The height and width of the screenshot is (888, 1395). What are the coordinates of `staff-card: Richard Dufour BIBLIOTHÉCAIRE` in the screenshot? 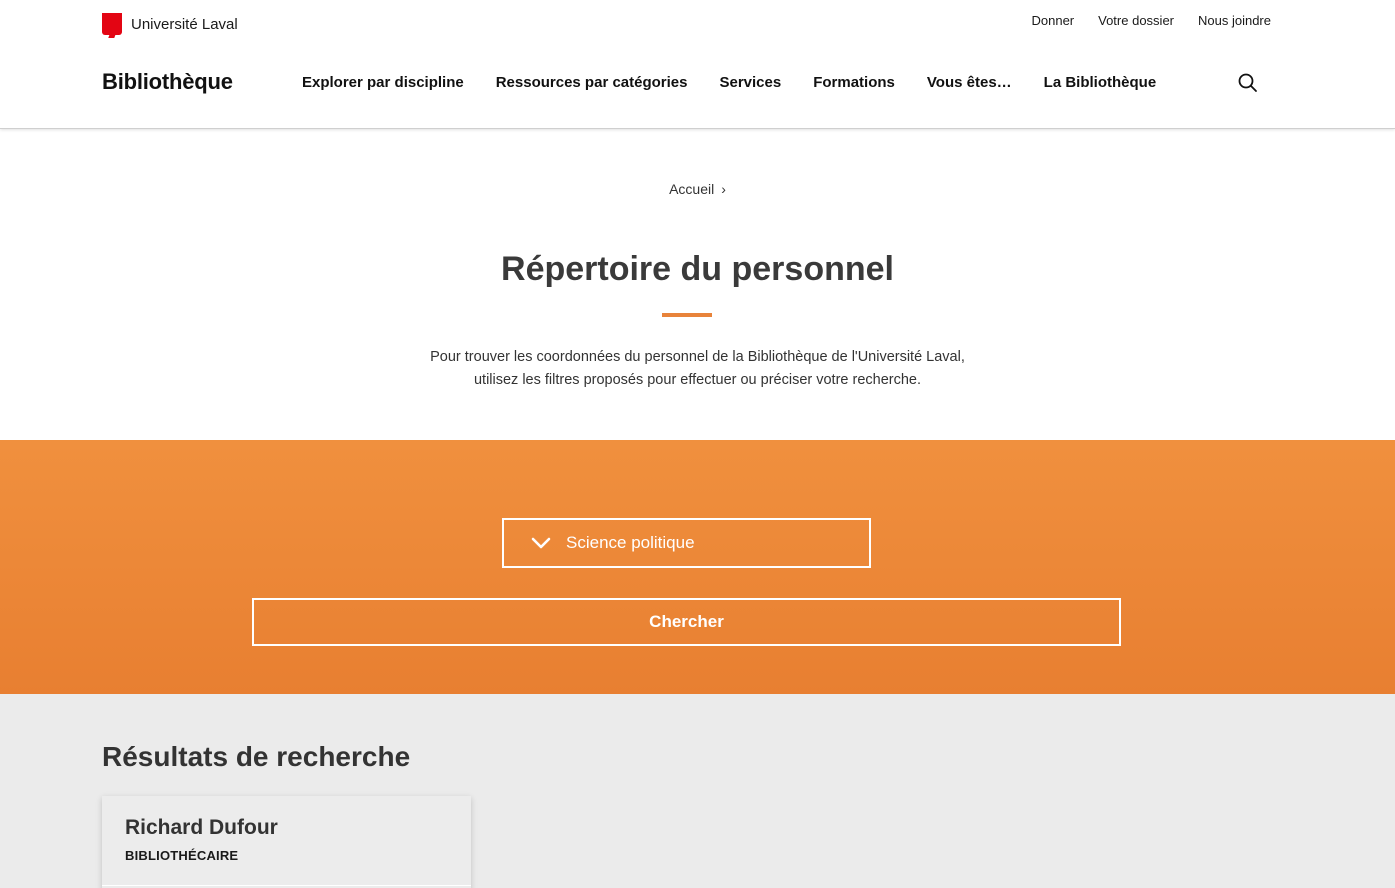 It's located at (286, 842).